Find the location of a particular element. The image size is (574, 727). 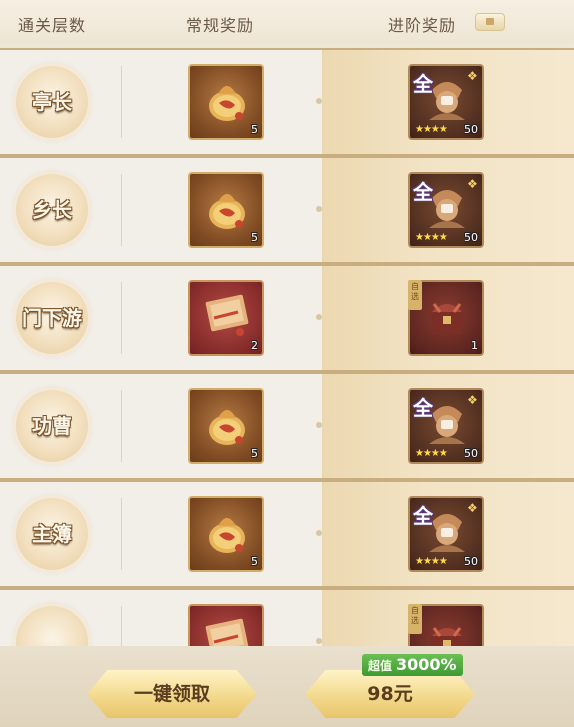

level-medal: 主簿 is located at coordinates (52, 534).